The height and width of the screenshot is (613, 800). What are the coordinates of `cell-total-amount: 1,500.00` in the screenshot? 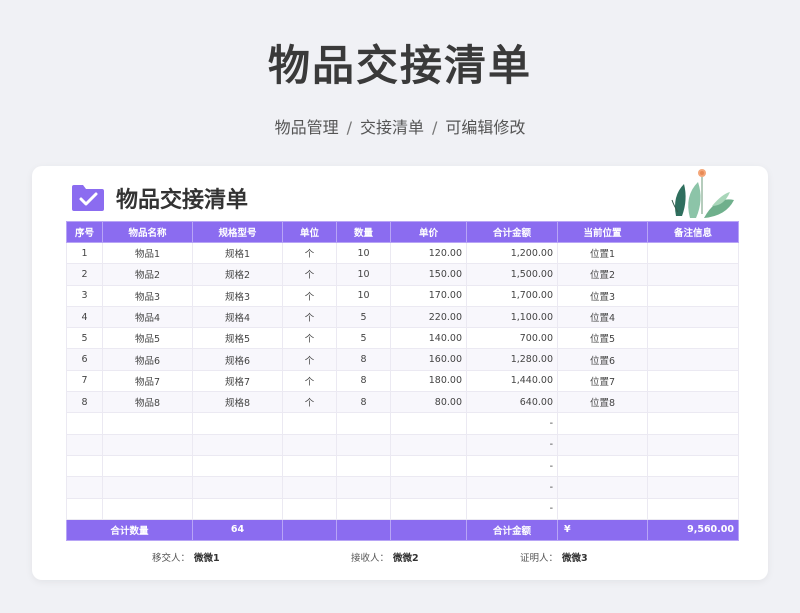 It's located at (512, 274).